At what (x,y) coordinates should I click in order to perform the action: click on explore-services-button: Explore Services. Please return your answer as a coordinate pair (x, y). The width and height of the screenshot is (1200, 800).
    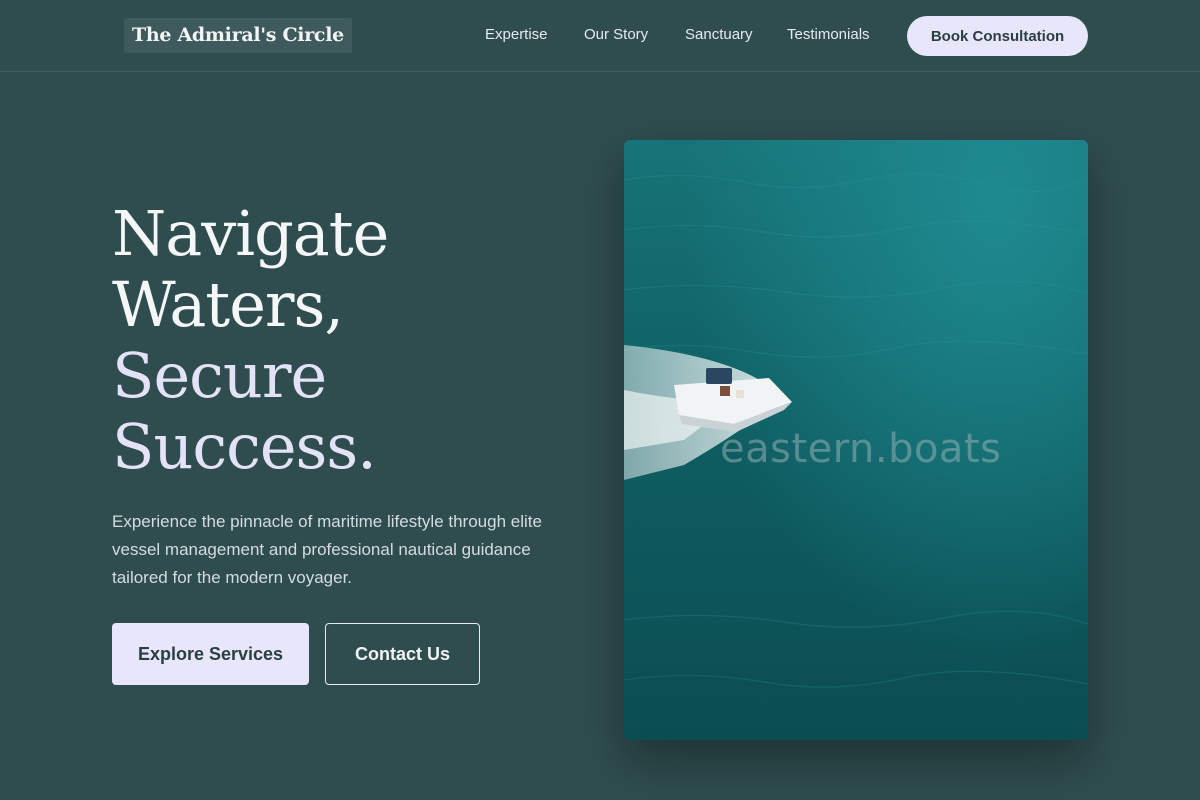
    Looking at the image, I should click on (210, 654).